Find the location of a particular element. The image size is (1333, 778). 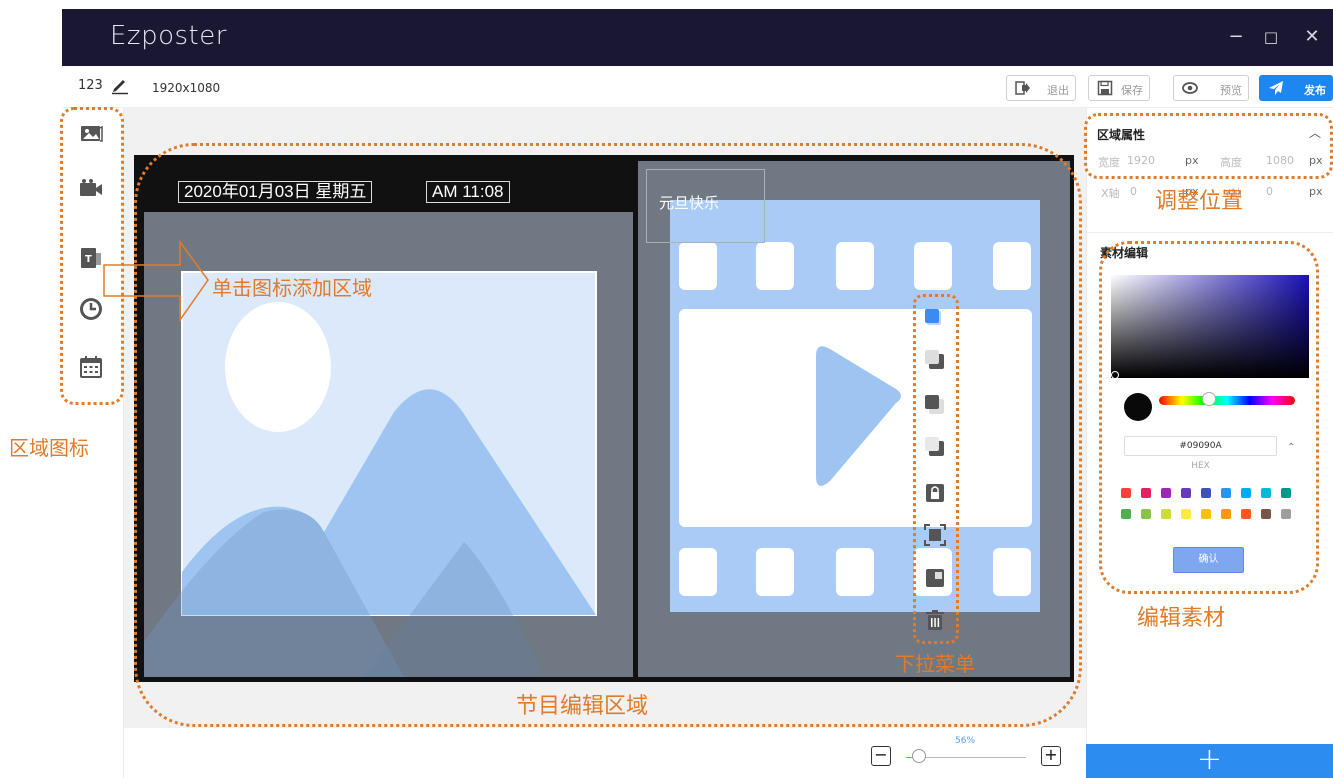

title-bar: Ezposter − □ ✕ is located at coordinates (697, 37).